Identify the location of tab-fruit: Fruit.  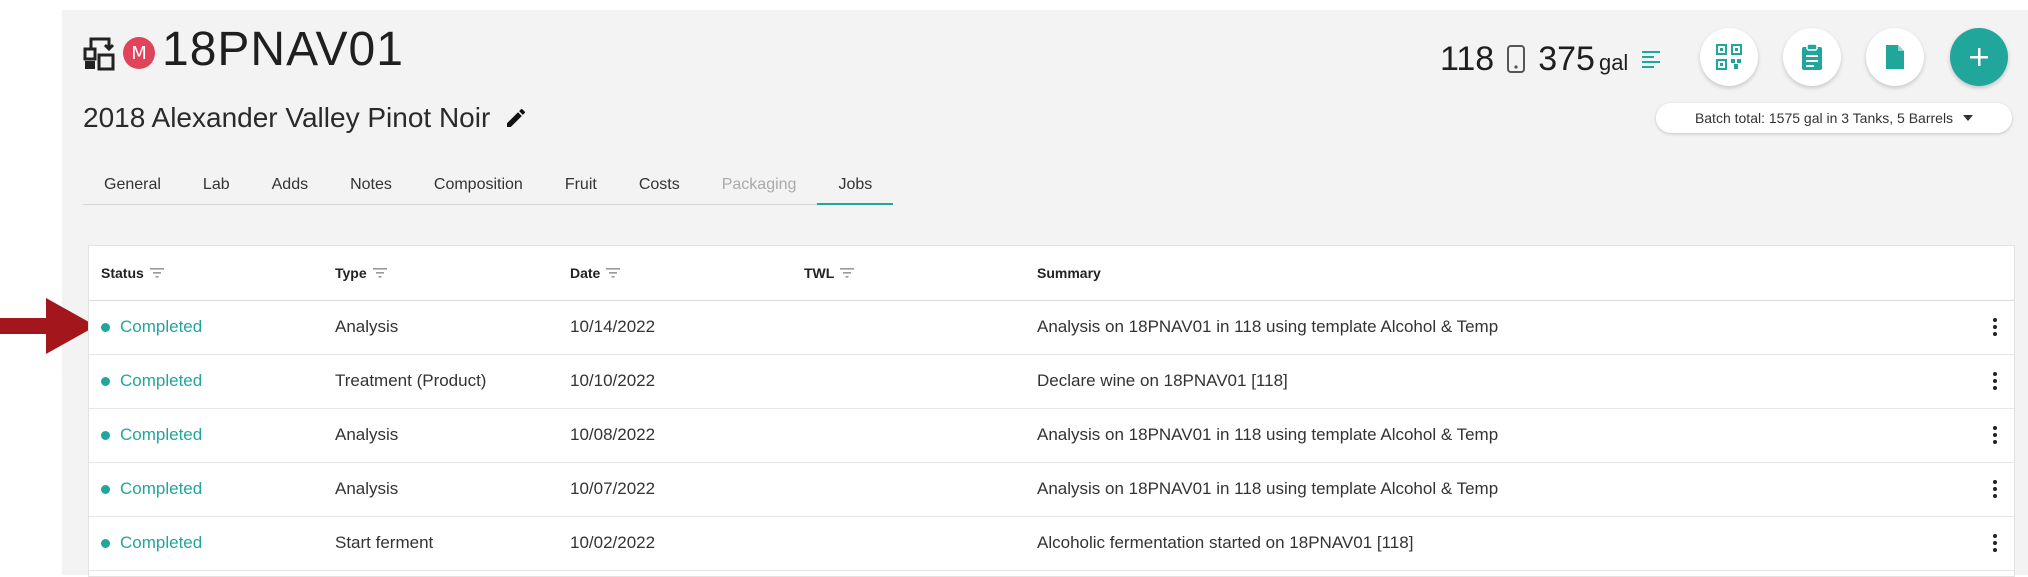
(581, 186).